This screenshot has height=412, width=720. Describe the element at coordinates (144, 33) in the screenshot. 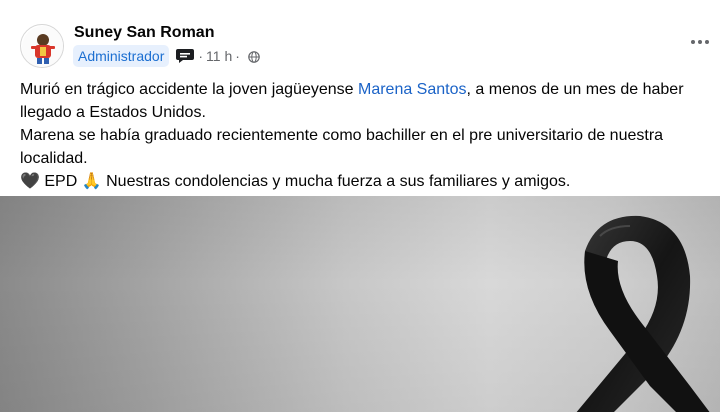

I see `author-name: Suney San Roman` at that location.